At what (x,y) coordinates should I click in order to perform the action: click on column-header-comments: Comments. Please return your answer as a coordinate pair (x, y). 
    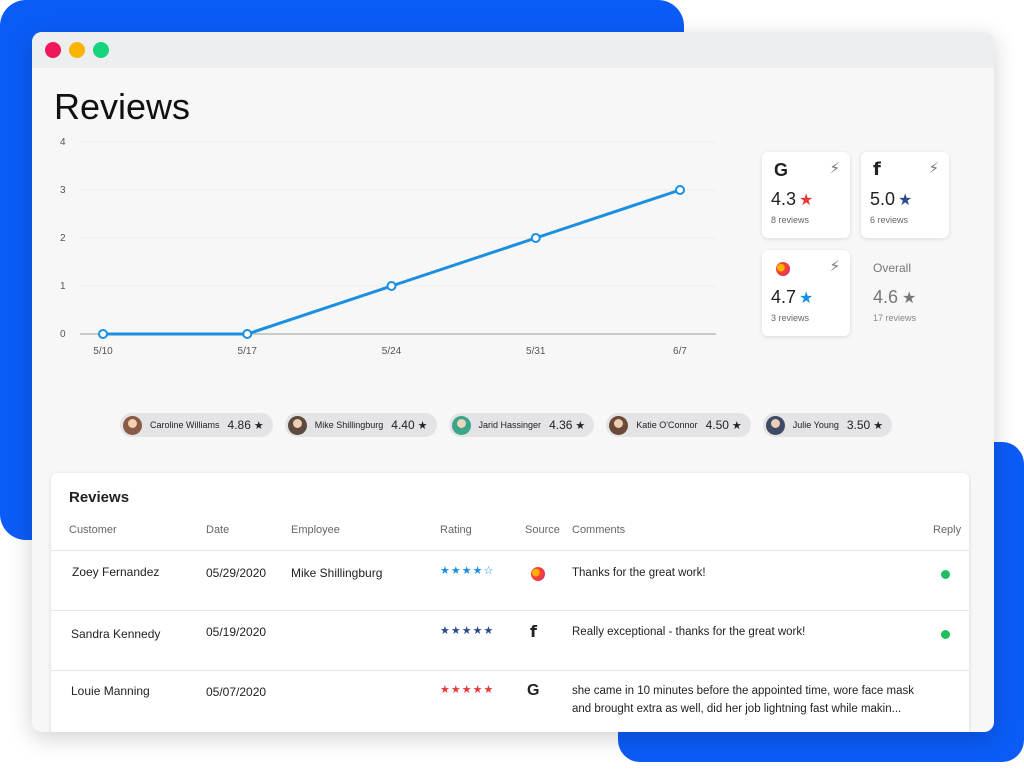
    Looking at the image, I should click on (598, 530).